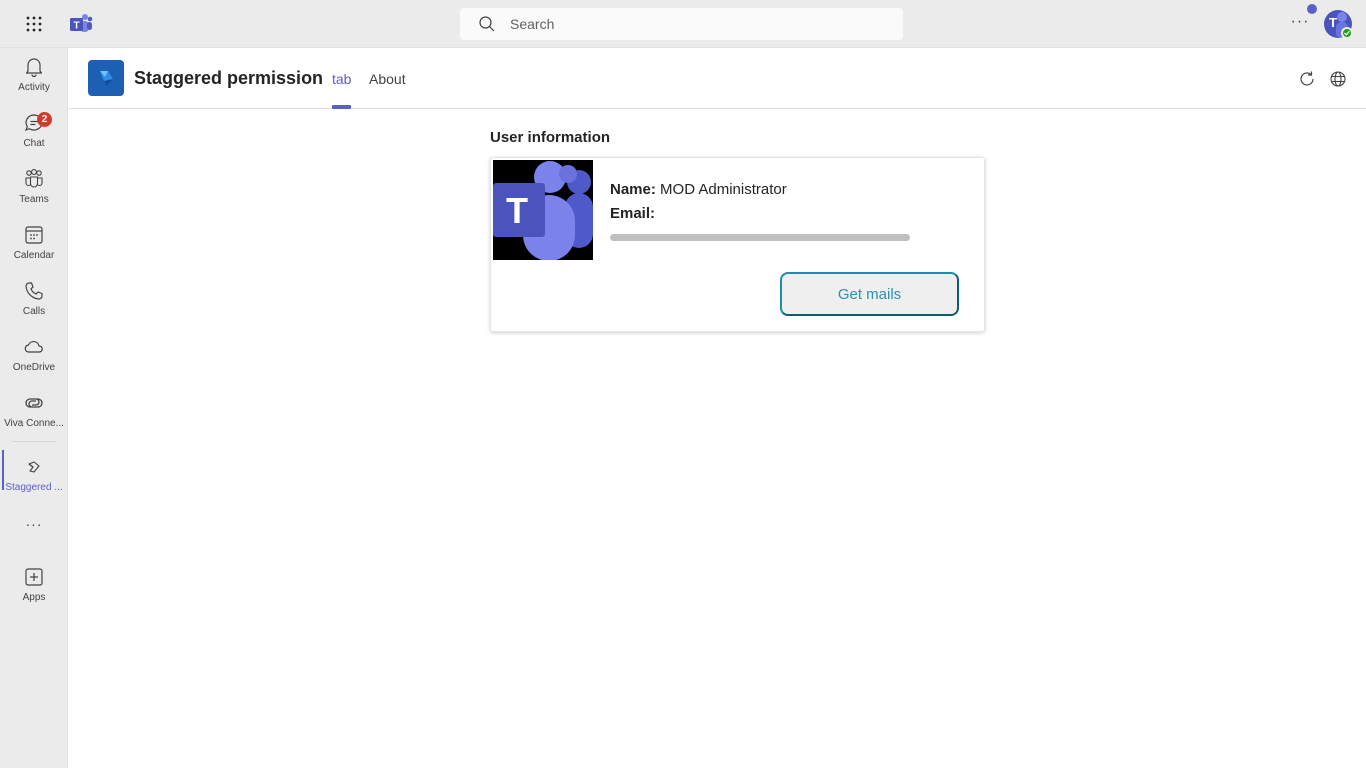 This screenshot has width=1366, height=768. I want to click on tab-tab: tab, so click(342, 90).